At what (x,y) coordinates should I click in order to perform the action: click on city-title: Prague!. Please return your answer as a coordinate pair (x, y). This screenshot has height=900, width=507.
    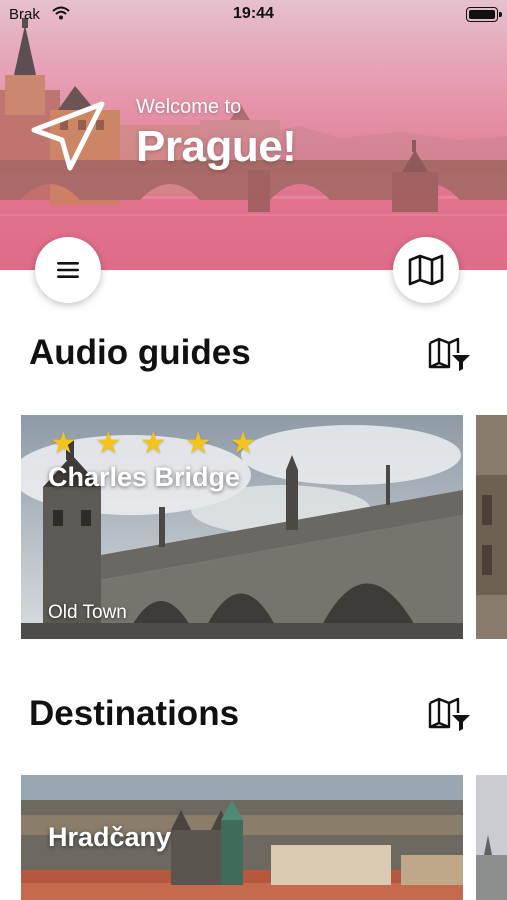
    Looking at the image, I should click on (216, 146).